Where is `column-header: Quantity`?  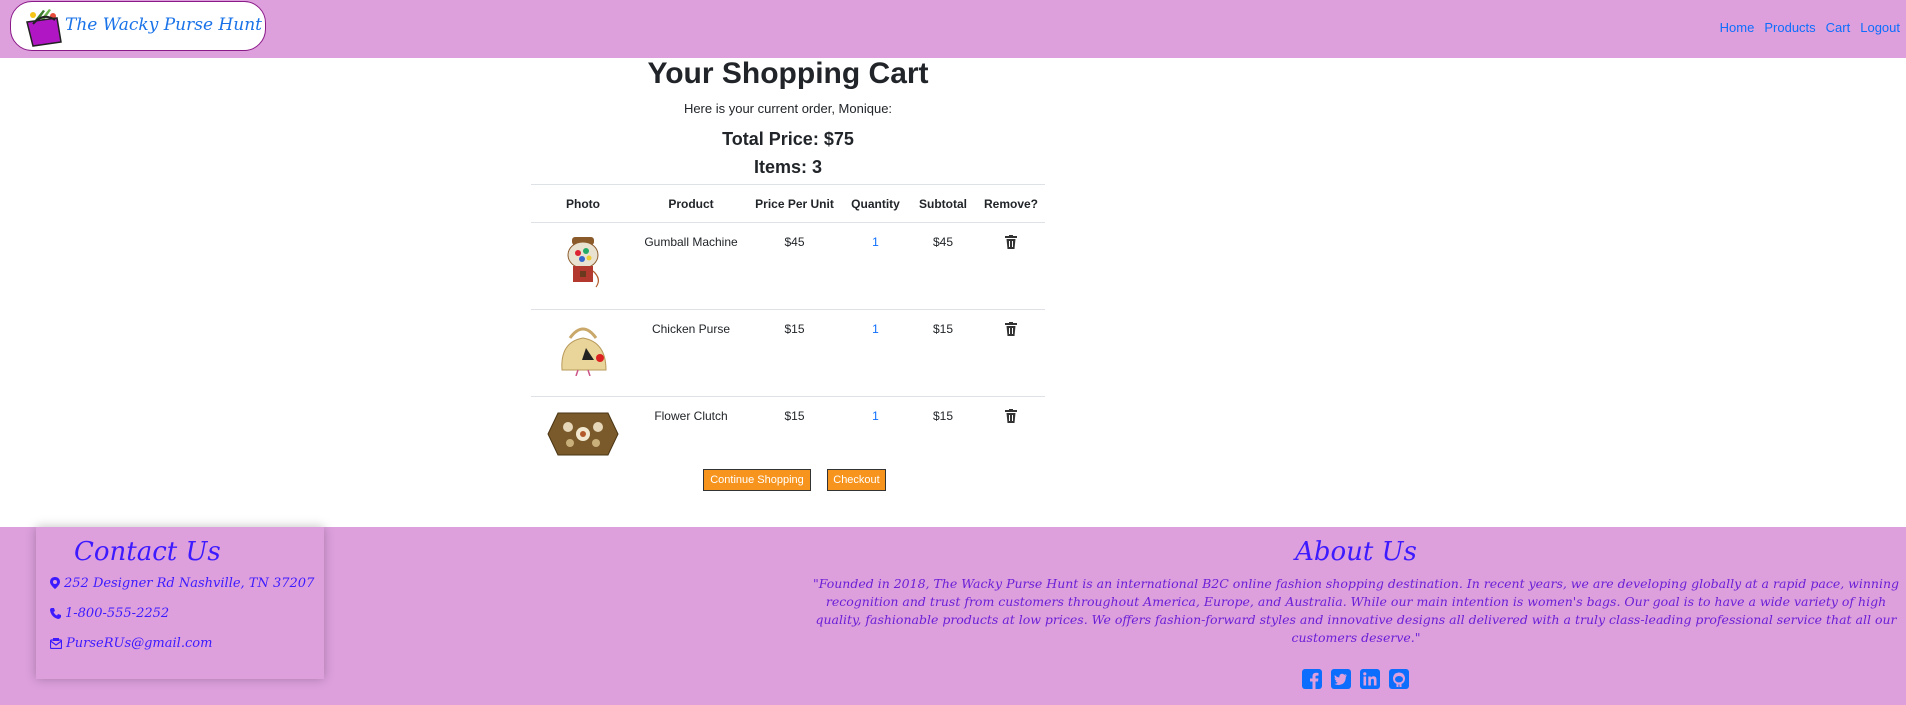 column-header: Quantity is located at coordinates (875, 203).